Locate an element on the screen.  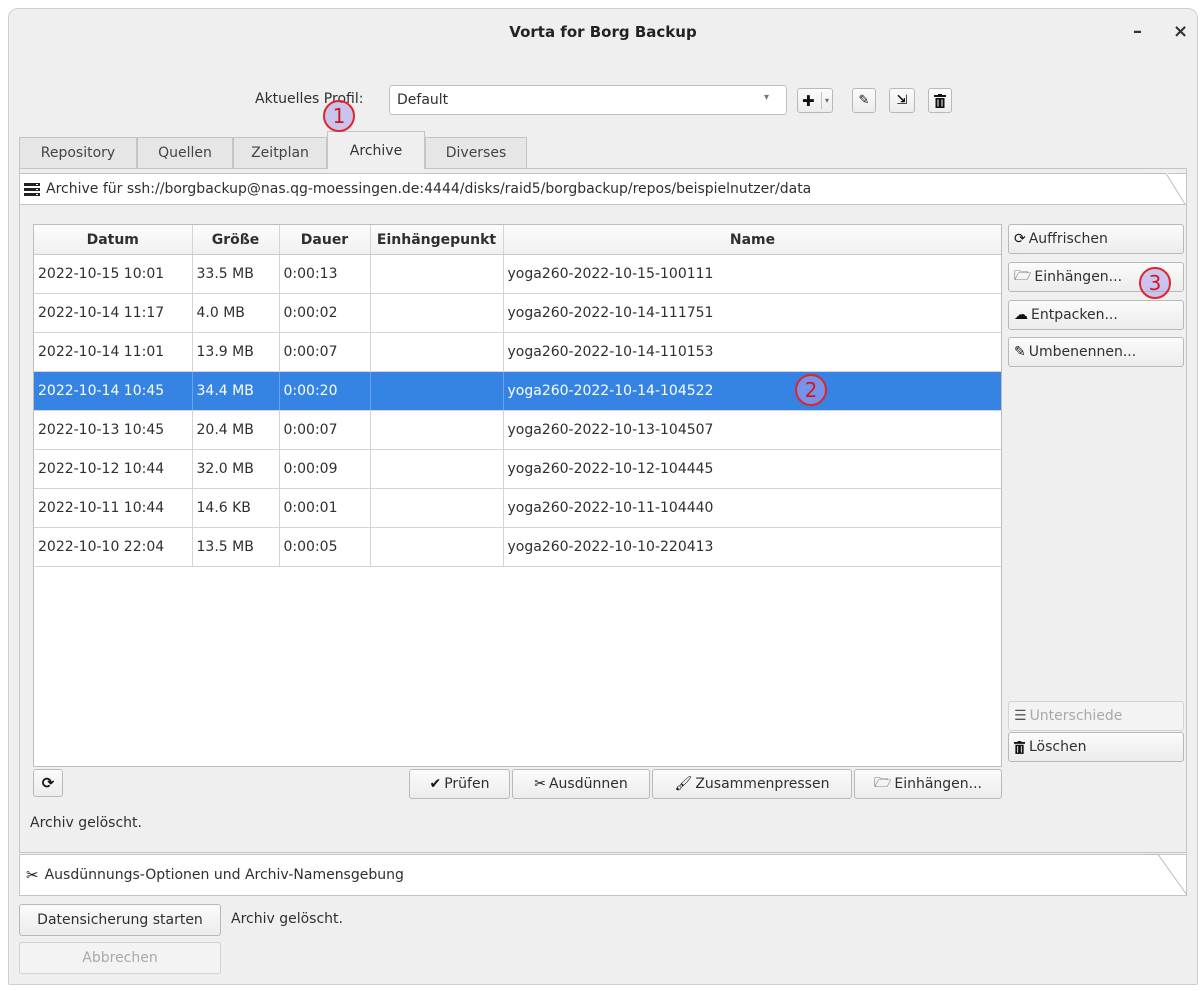
add-profile-button: ✚ ▾ is located at coordinates (815, 100).